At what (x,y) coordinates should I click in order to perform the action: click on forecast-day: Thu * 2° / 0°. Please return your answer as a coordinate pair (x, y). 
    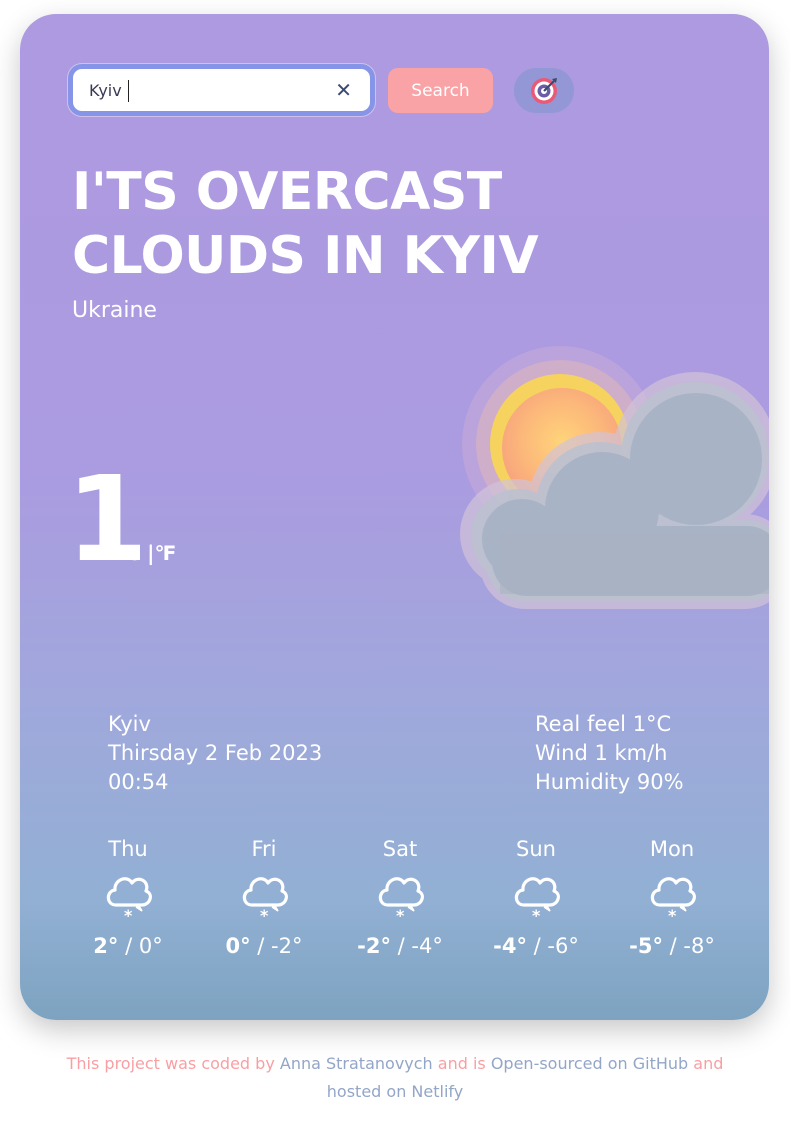
    Looking at the image, I should click on (128, 896).